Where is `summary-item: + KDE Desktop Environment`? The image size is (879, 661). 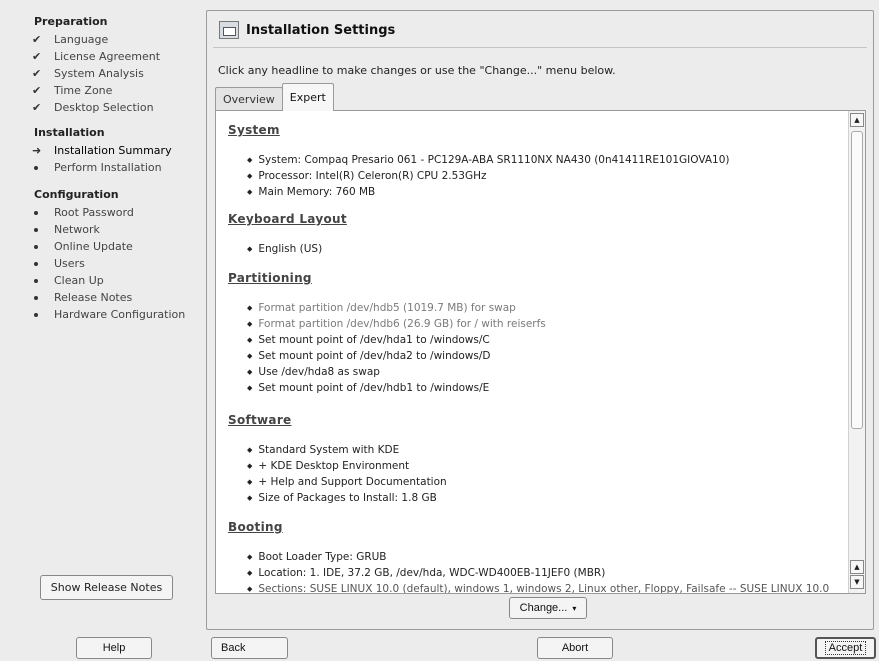
summary-item: + KDE Desktop Environment is located at coordinates (328, 466).